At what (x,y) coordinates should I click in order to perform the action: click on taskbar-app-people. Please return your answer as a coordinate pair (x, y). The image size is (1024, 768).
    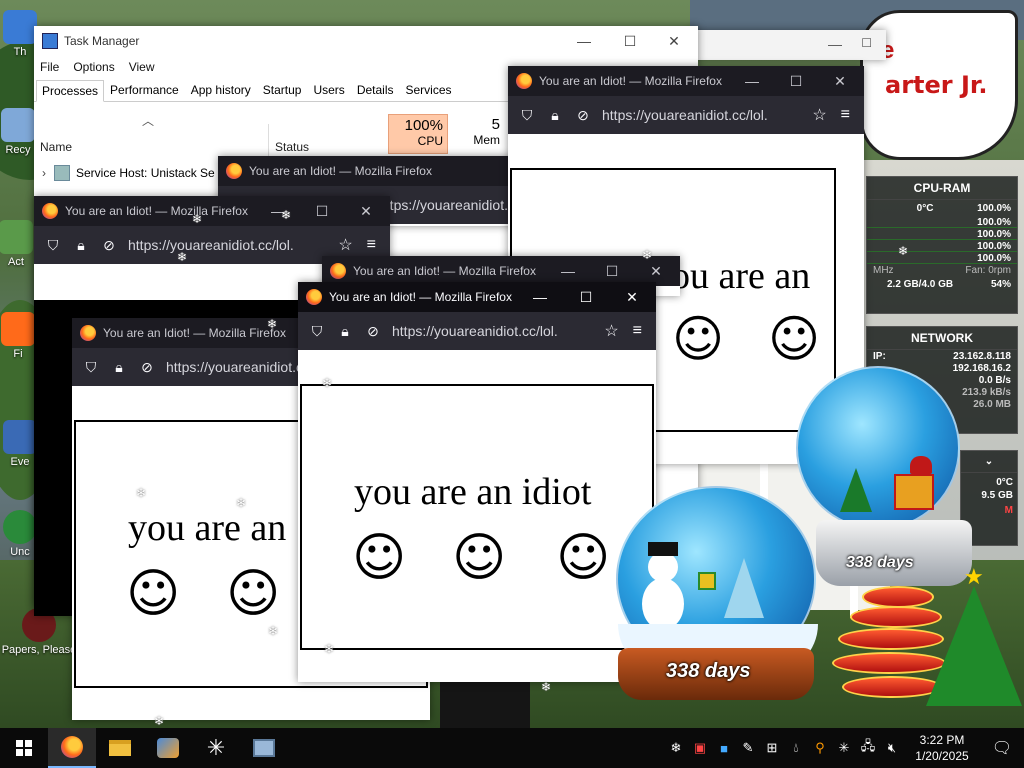
    Looking at the image, I should click on (168, 748).